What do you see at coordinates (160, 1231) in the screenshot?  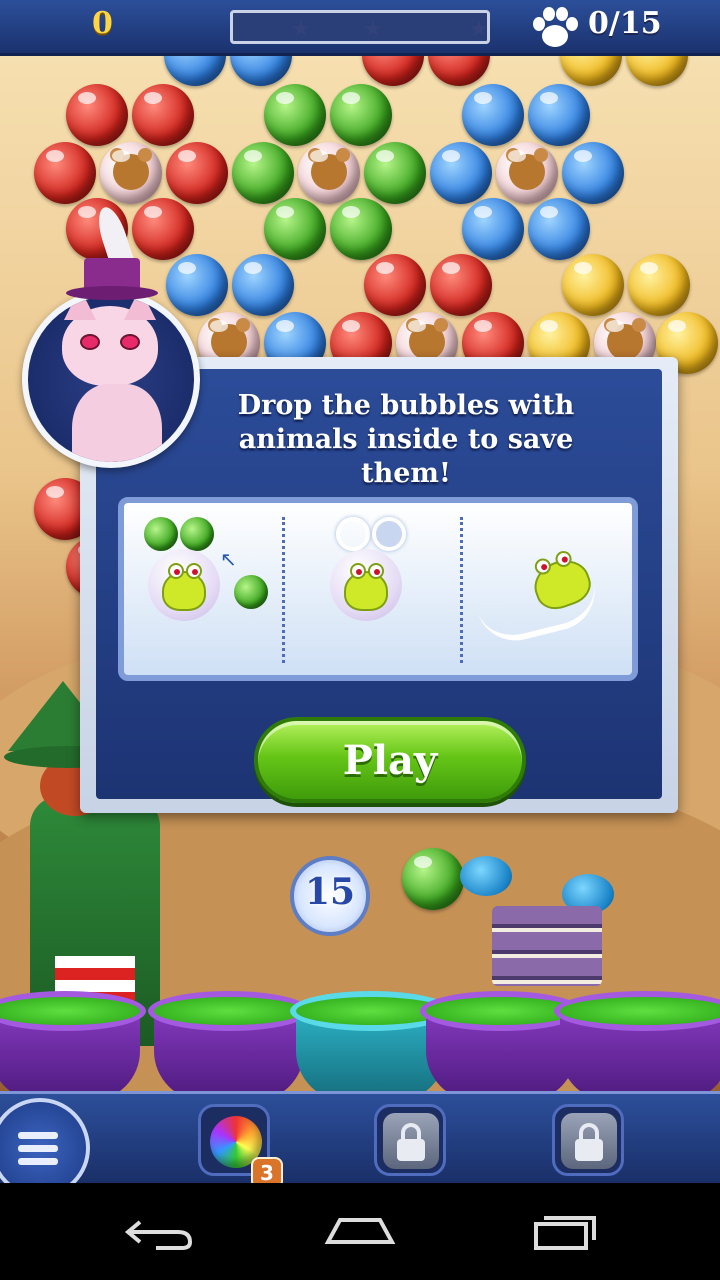 I see `back-icon` at bounding box center [160, 1231].